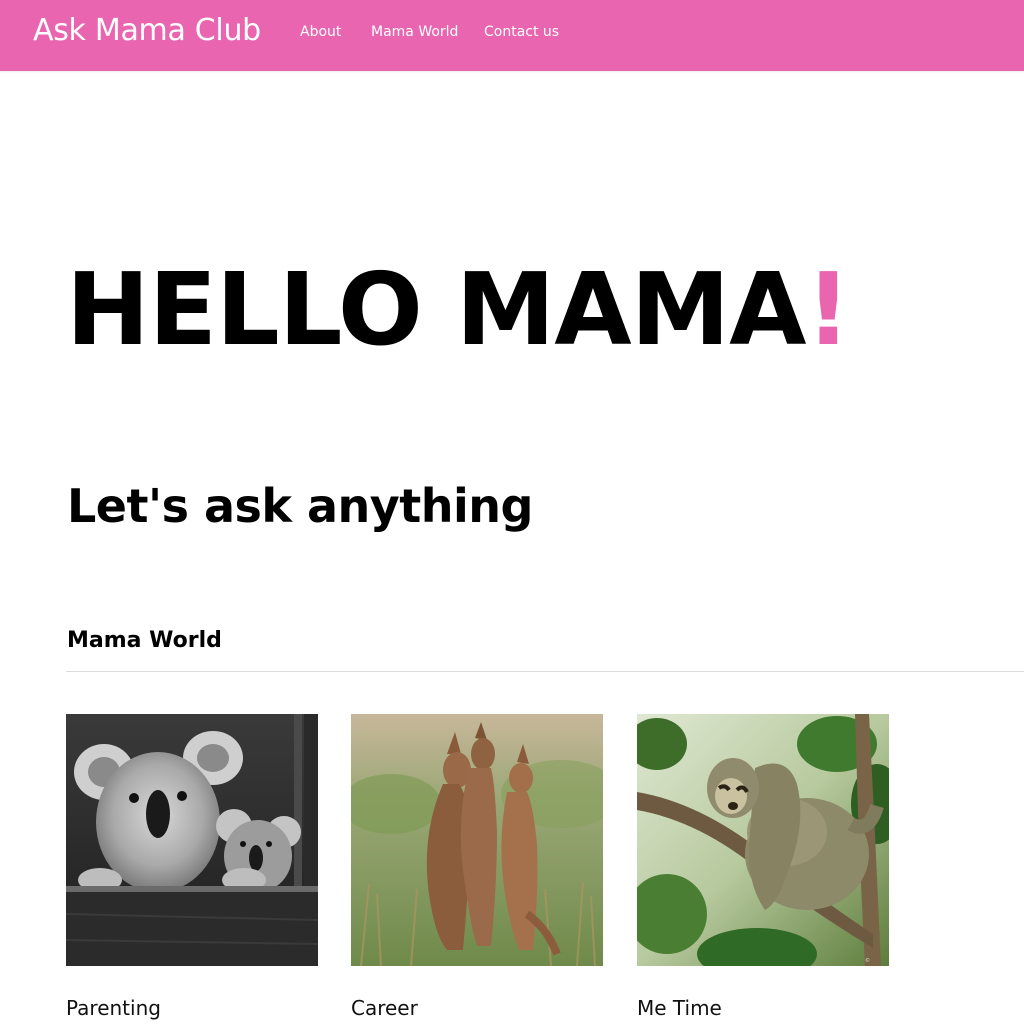  Describe the element at coordinates (192, 840) in the screenshot. I see `koala-photo` at that location.